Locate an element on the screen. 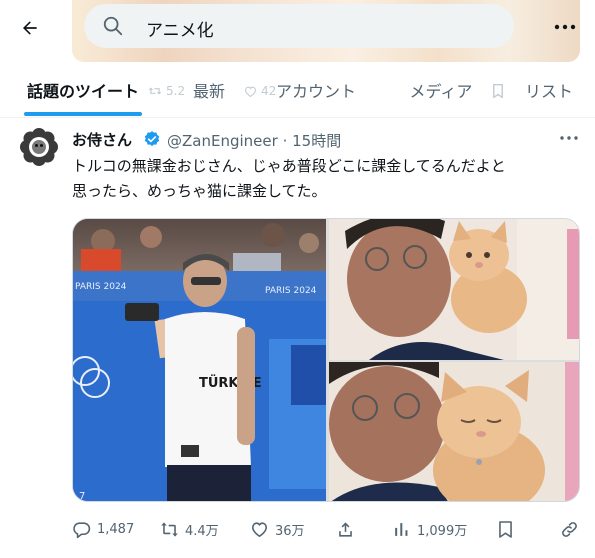 The width and height of the screenshot is (595, 558). views-icon is located at coordinates (401, 529).